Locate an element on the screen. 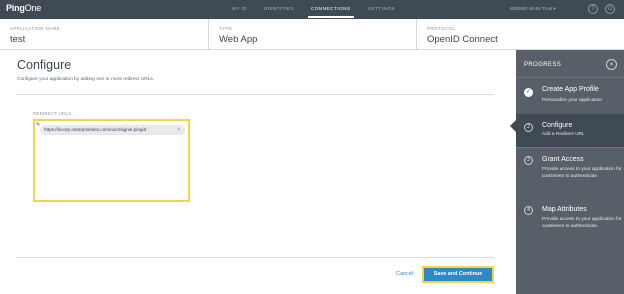 The height and width of the screenshot is (294, 624). footer-divider is located at coordinates (255, 257).